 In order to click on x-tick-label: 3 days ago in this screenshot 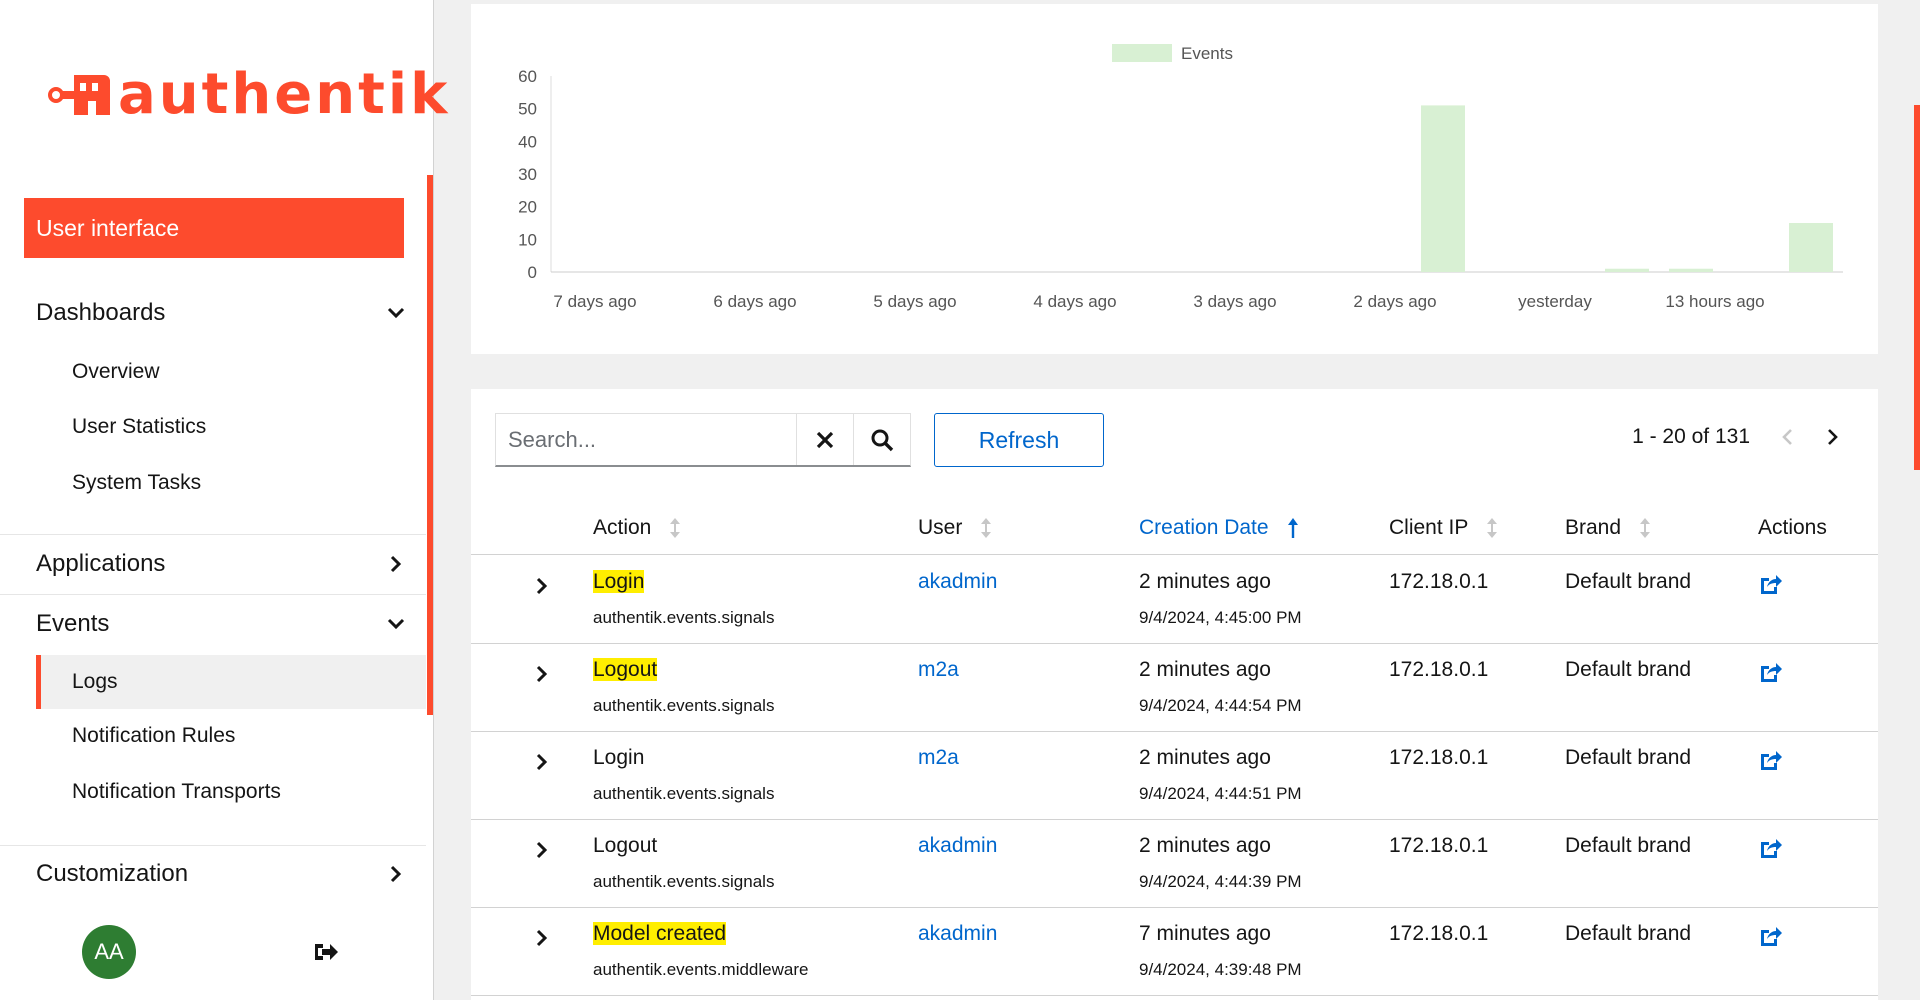, I will do `click(1234, 301)`.